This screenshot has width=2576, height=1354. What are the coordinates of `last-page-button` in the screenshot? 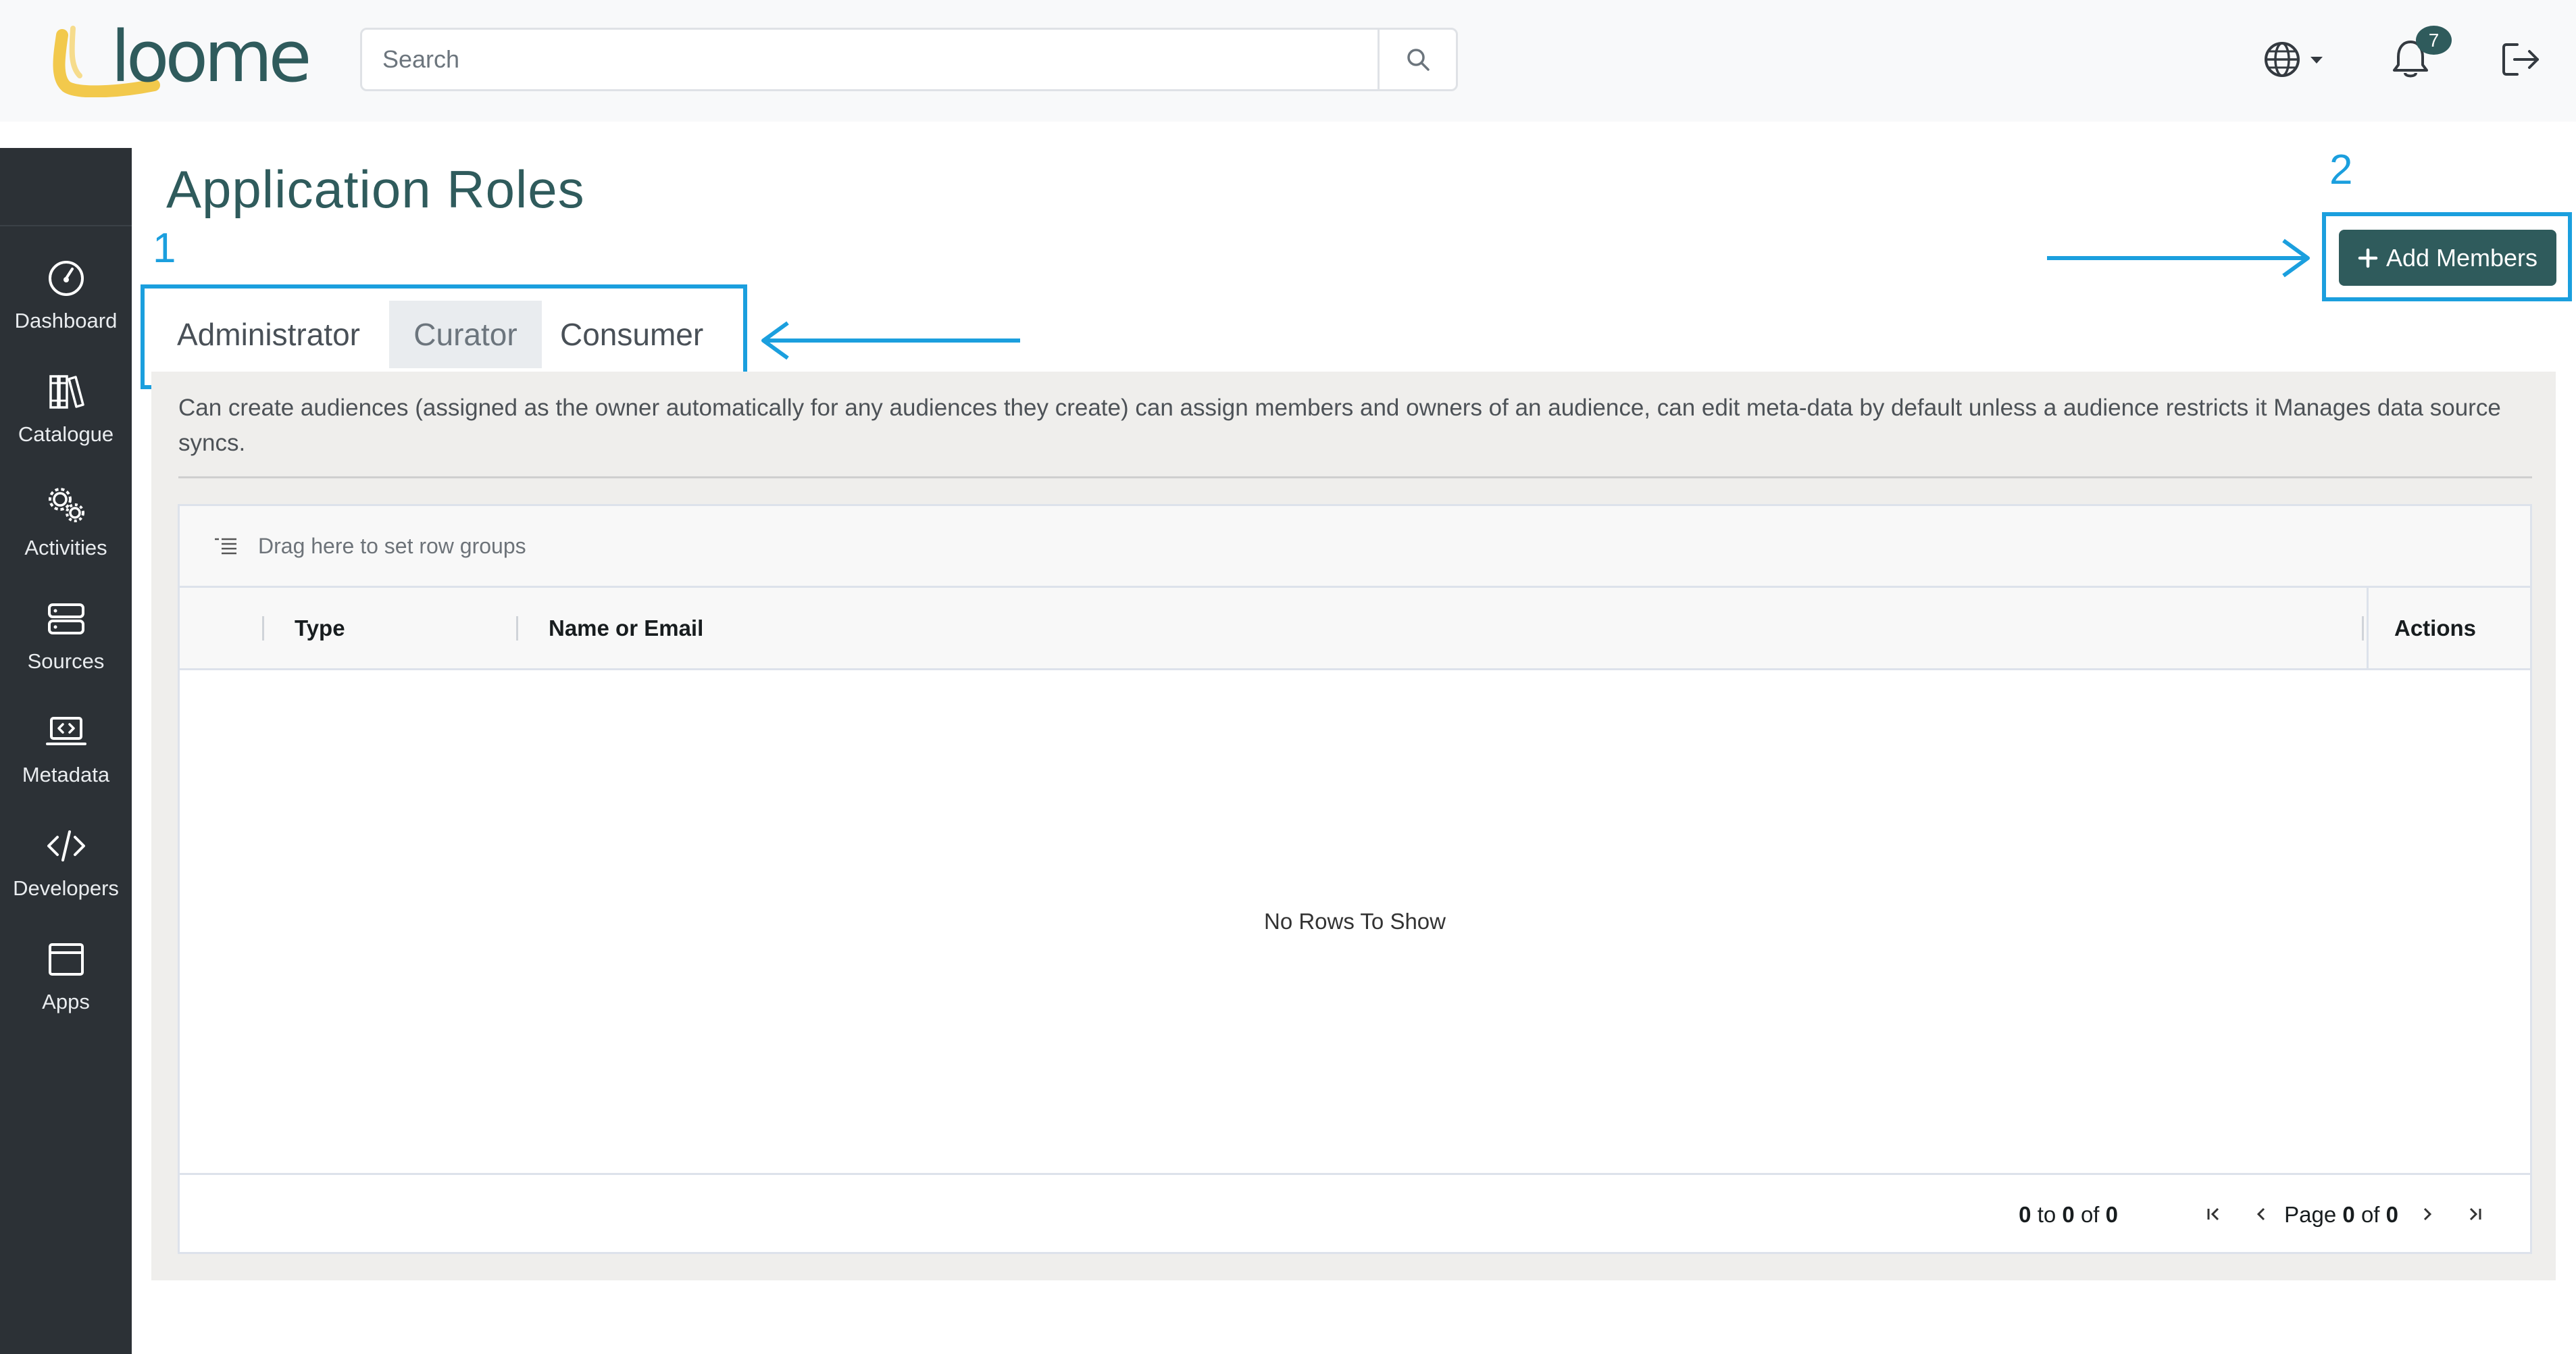 It's located at (2474, 1214).